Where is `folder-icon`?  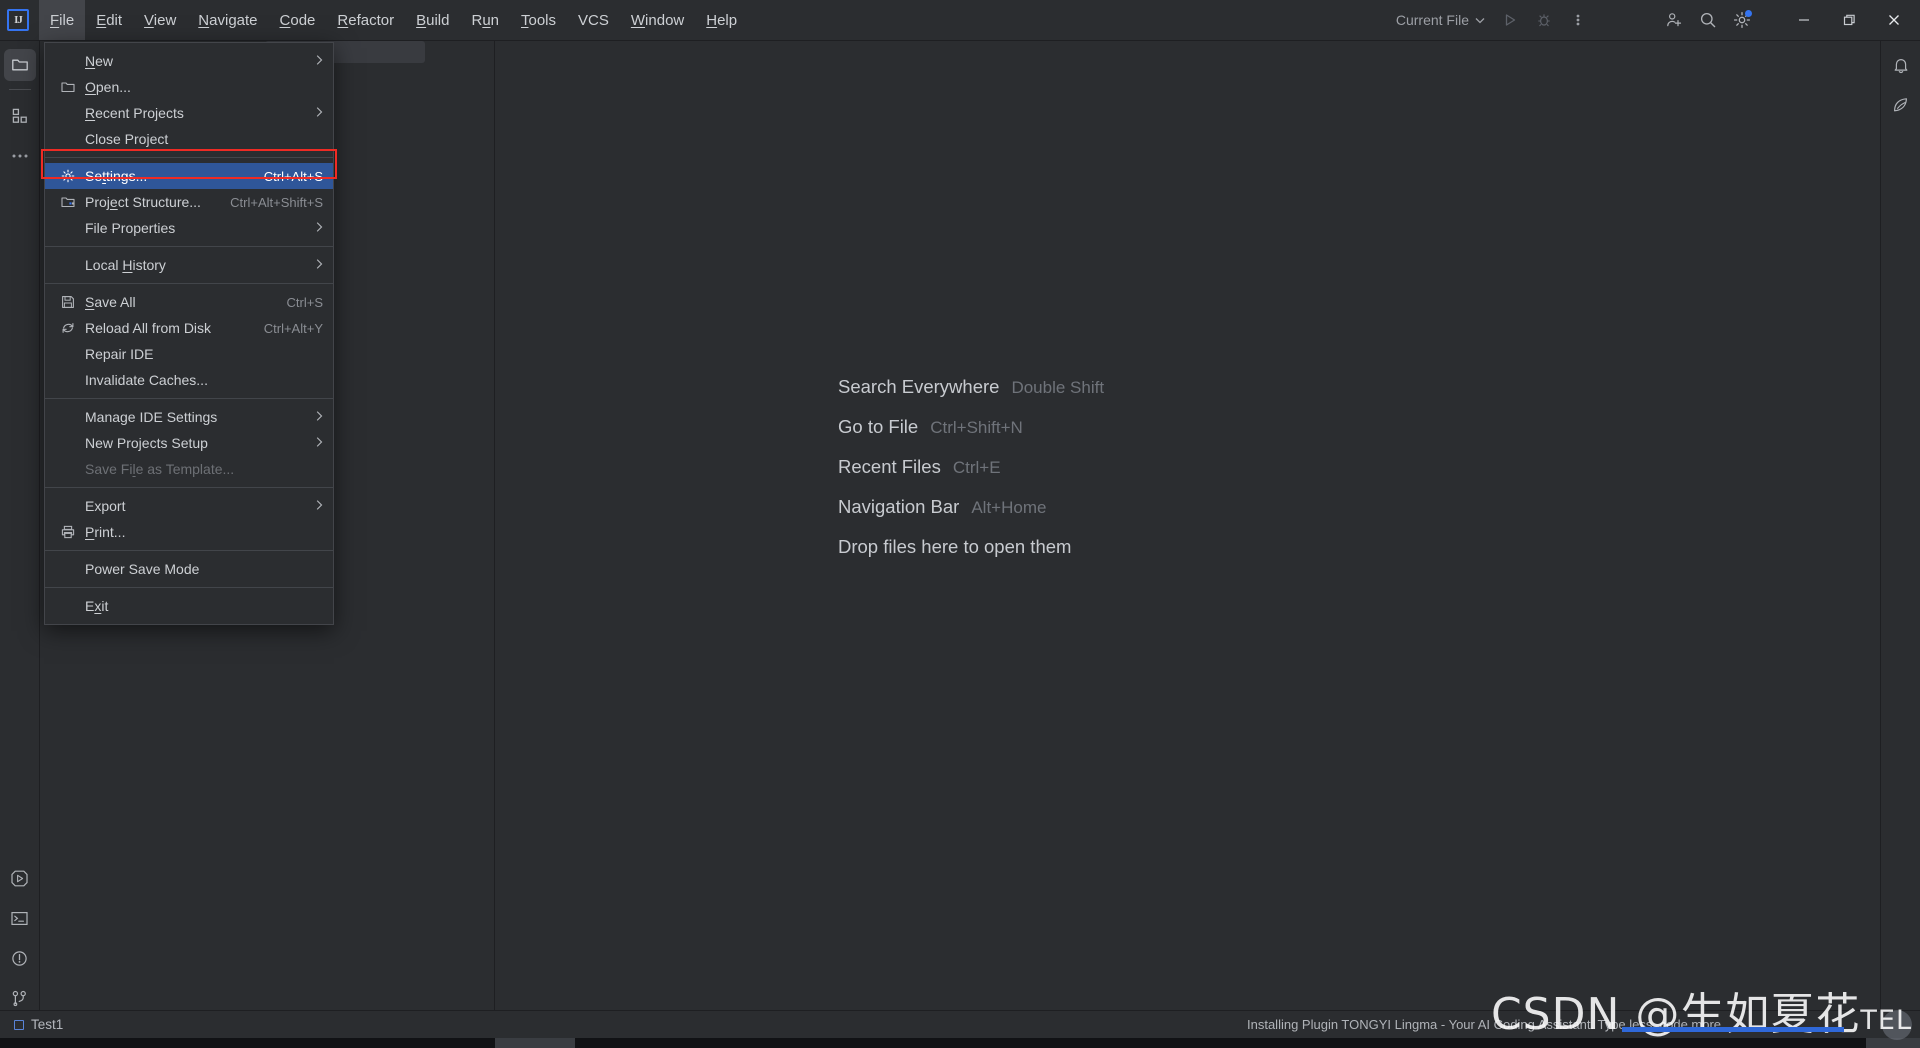
folder-icon is located at coordinates (70, 87).